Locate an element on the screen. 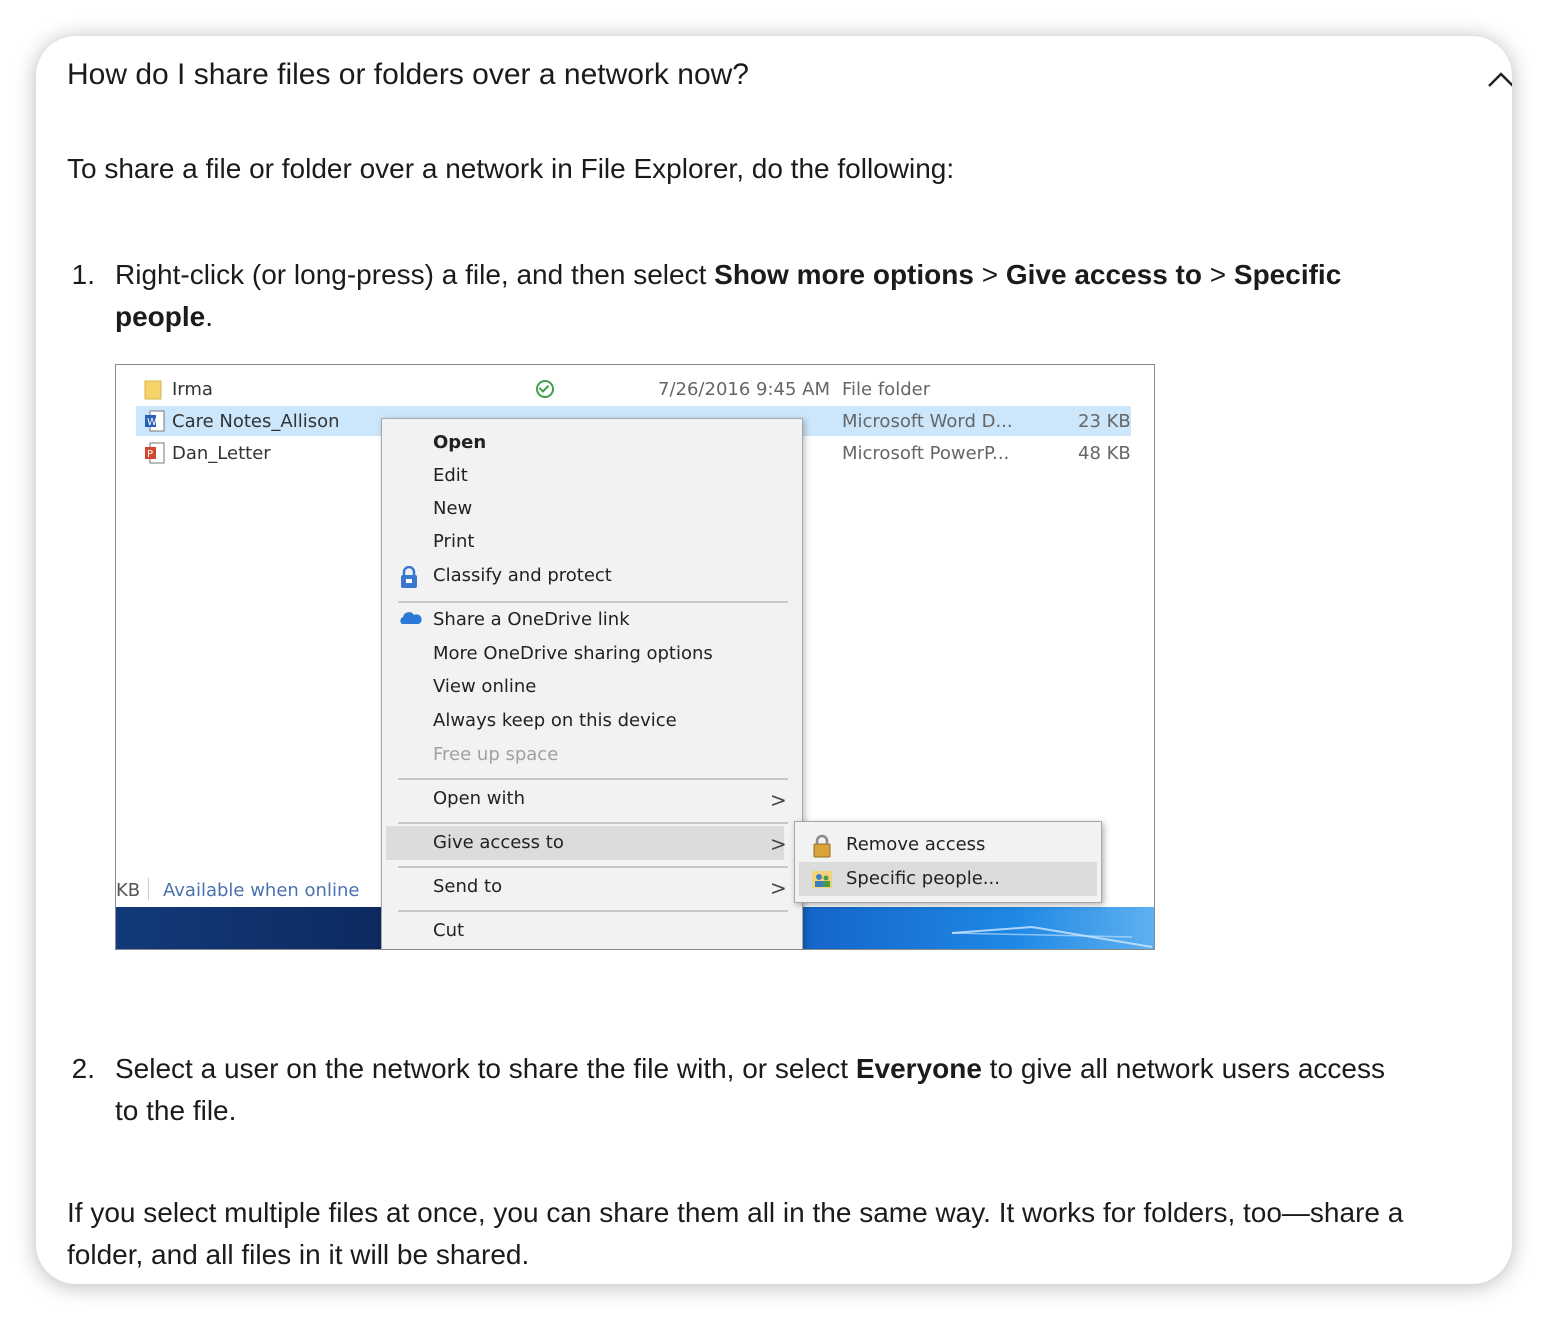  padlock-icon is located at coordinates (822, 846).